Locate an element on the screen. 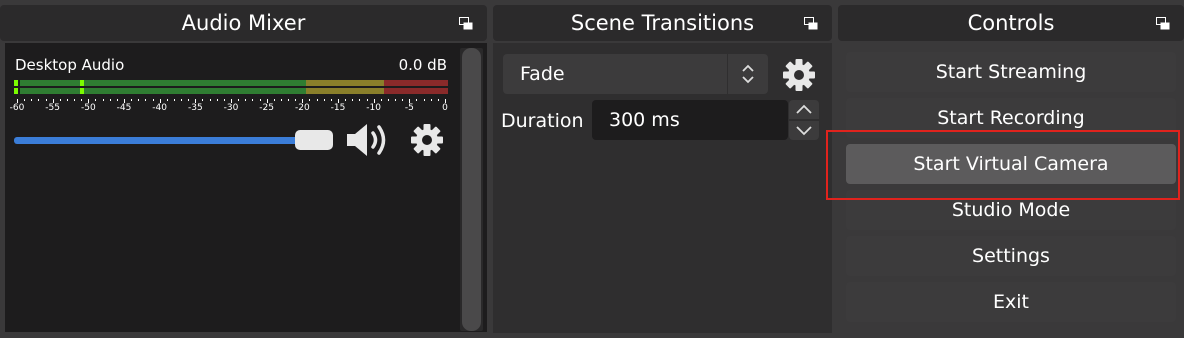 Image resolution: width=1184 pixels, height=338 pixels. meter-tick-label: -25 is located at coordinates (267, 108).